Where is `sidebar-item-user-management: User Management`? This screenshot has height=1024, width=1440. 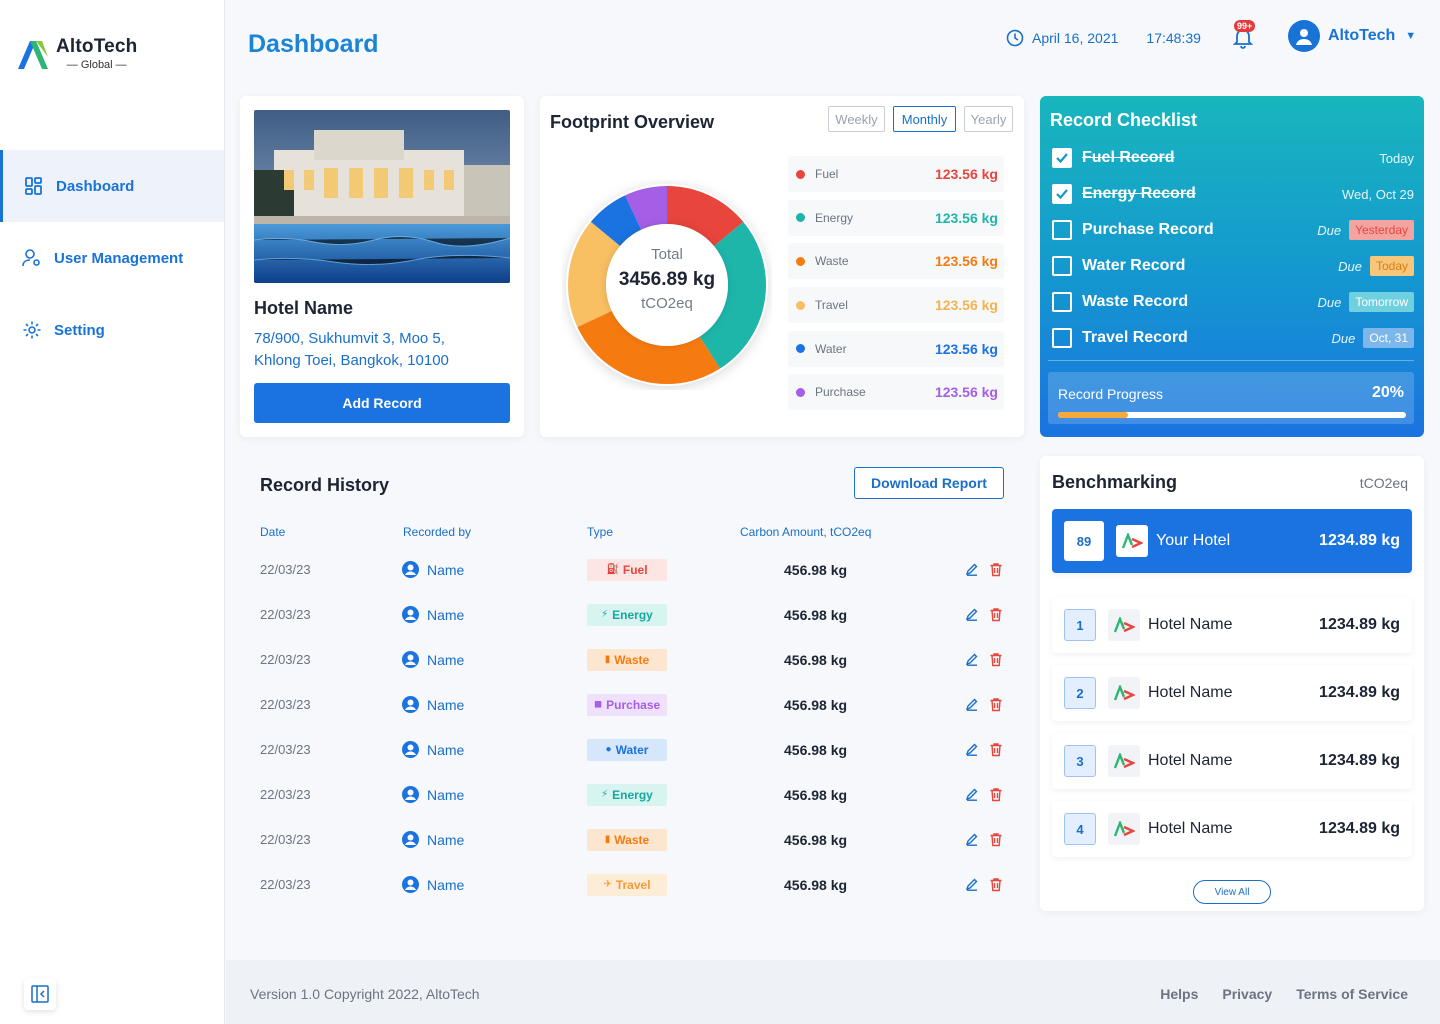
sidebar-item-user-management: User Management is located at coordinates (112, 258).